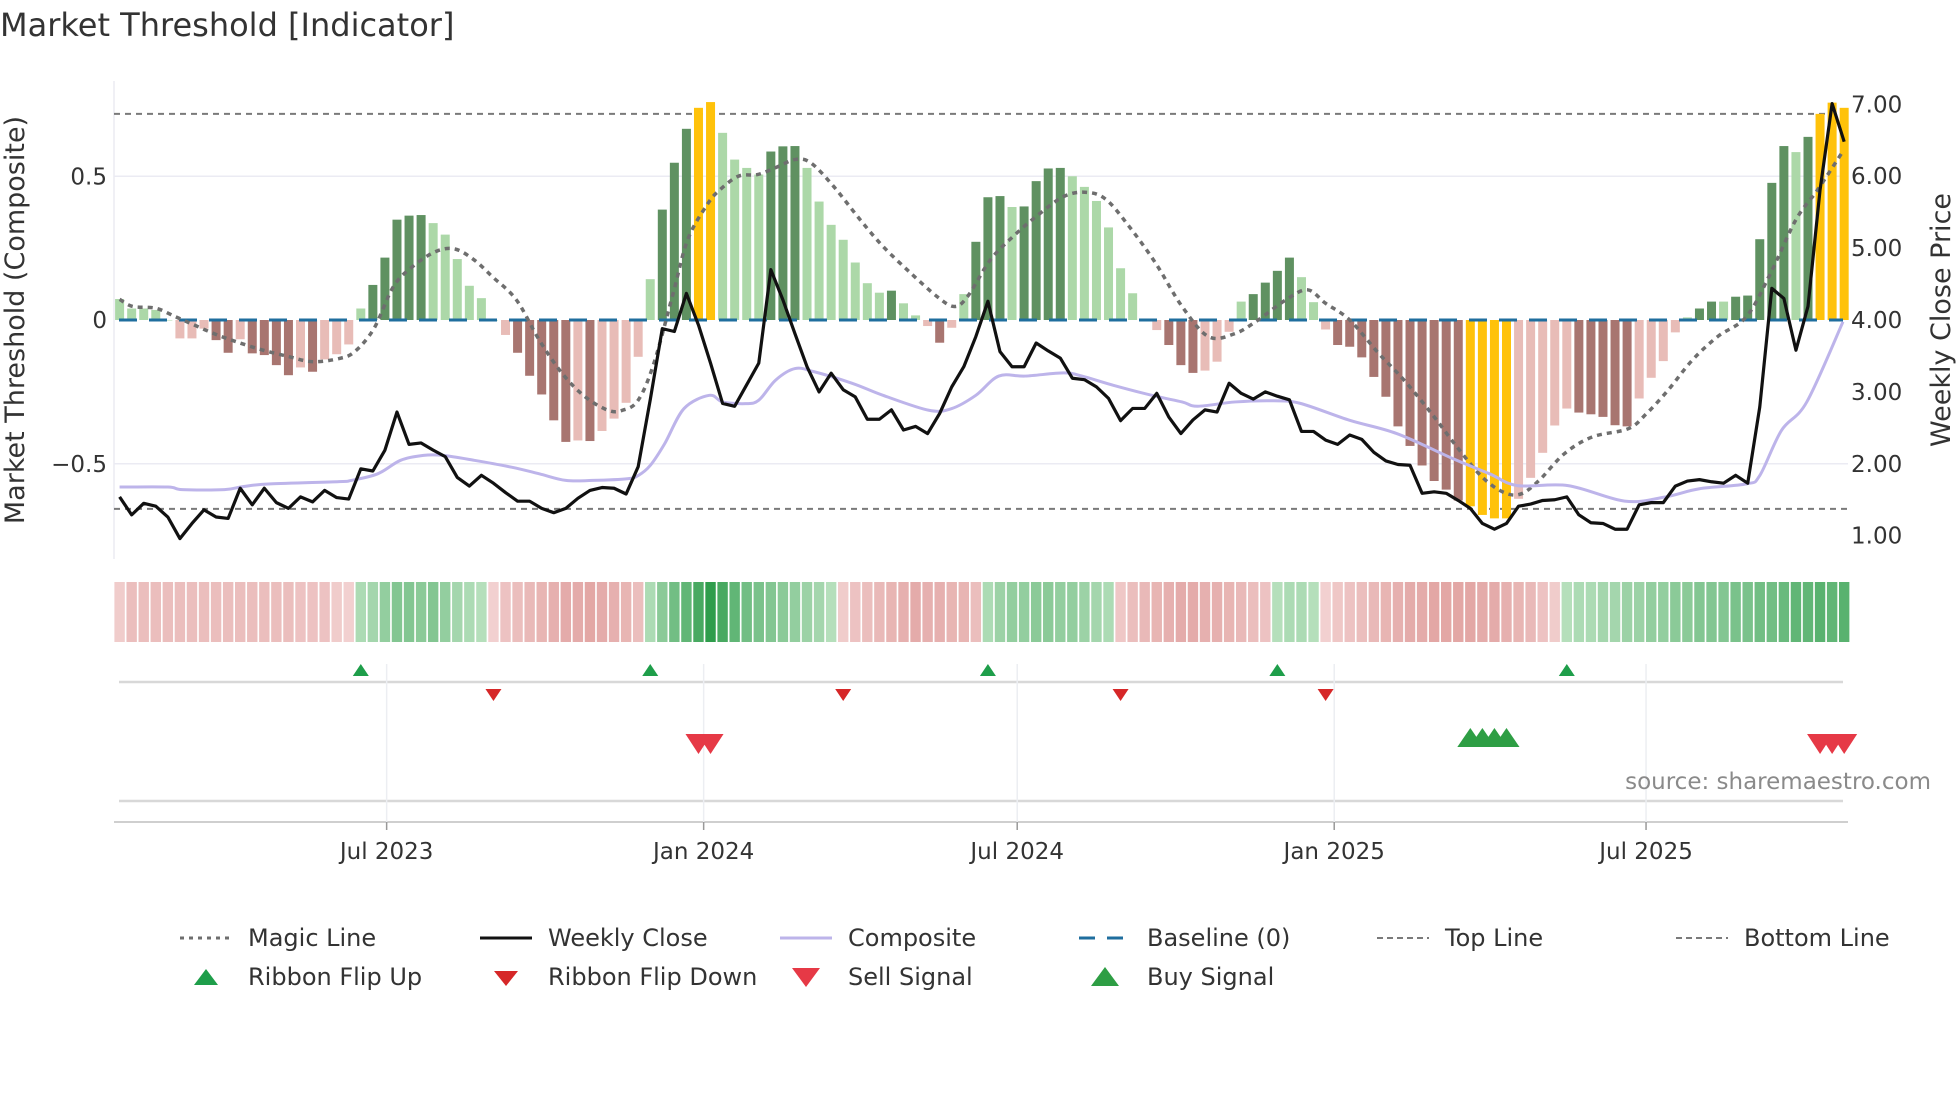 The width and height of the screenshot is (1960, 1102). I want to click on y-axis-label: Market Threshold (Composite), so click(15, 320).